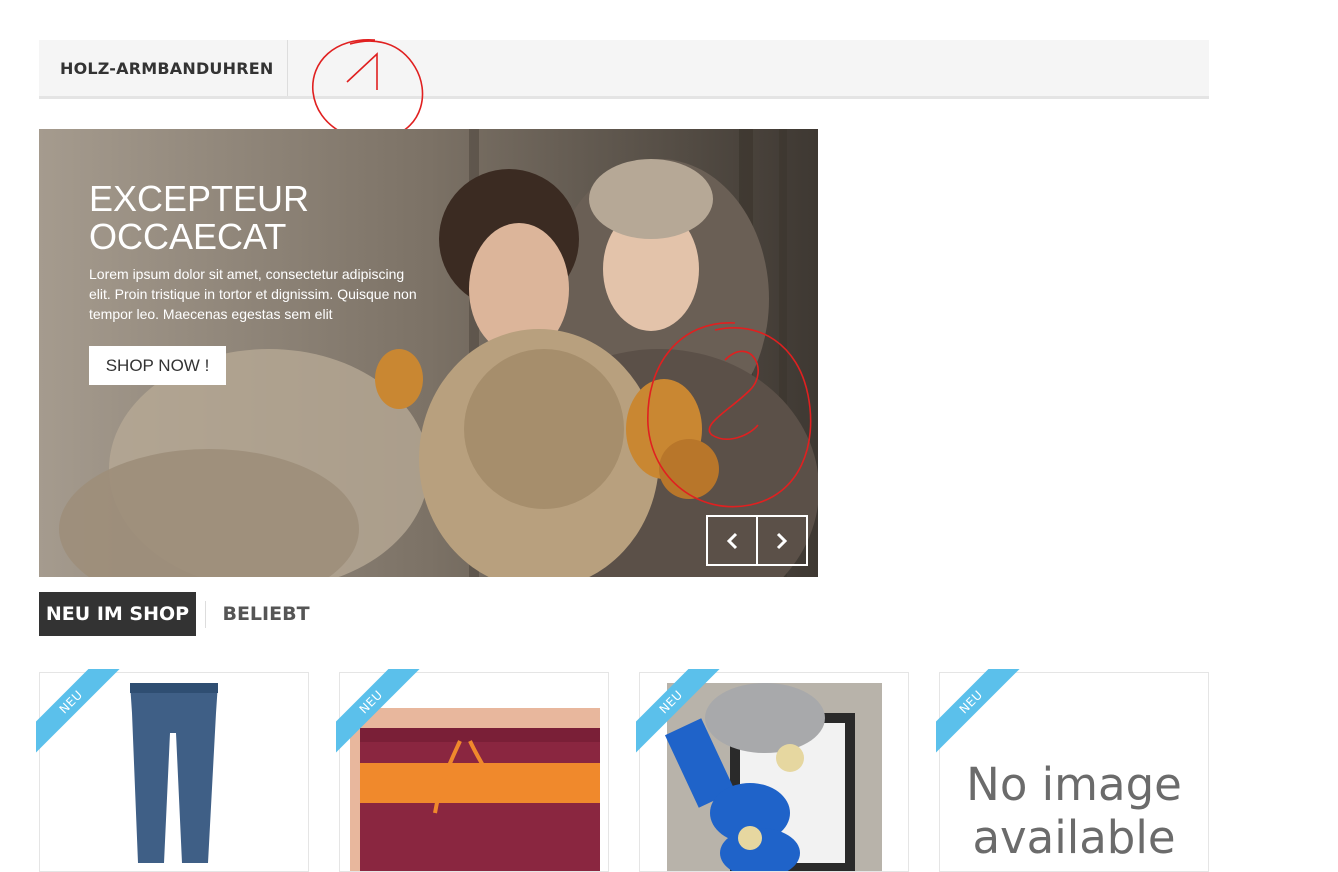 This screenshot has width=1338, height=872. What do you see at coordinates (205, 614) in the screenshot?
I see `tab-divider` at bounding box center [205, 614].